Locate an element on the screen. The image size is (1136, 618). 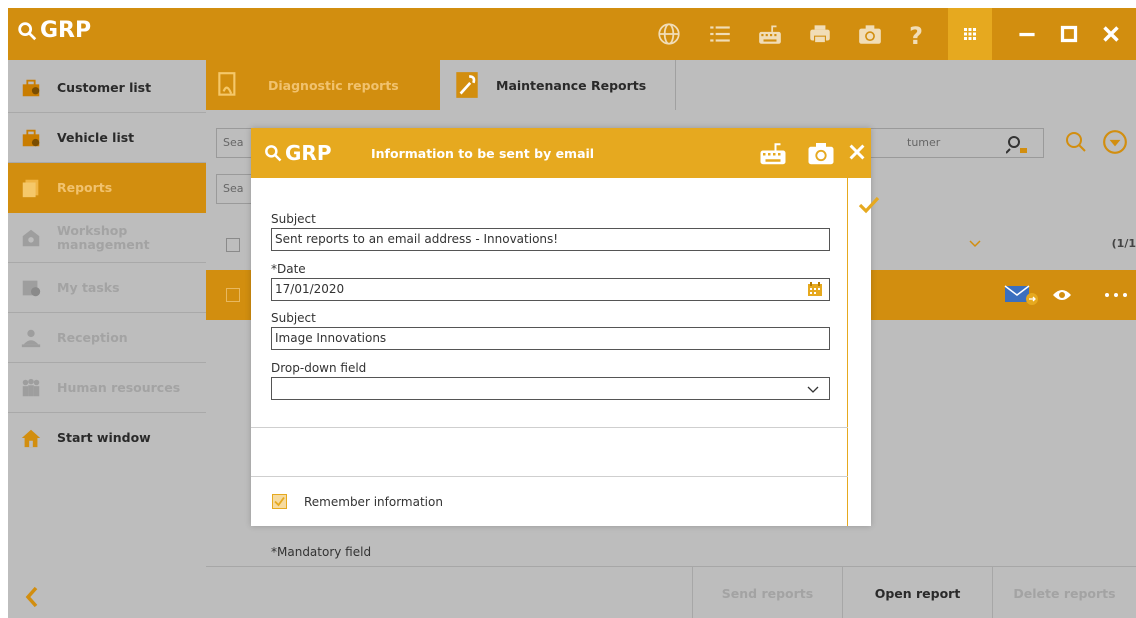
maximize-icon is located at coordinates (1069, 34).